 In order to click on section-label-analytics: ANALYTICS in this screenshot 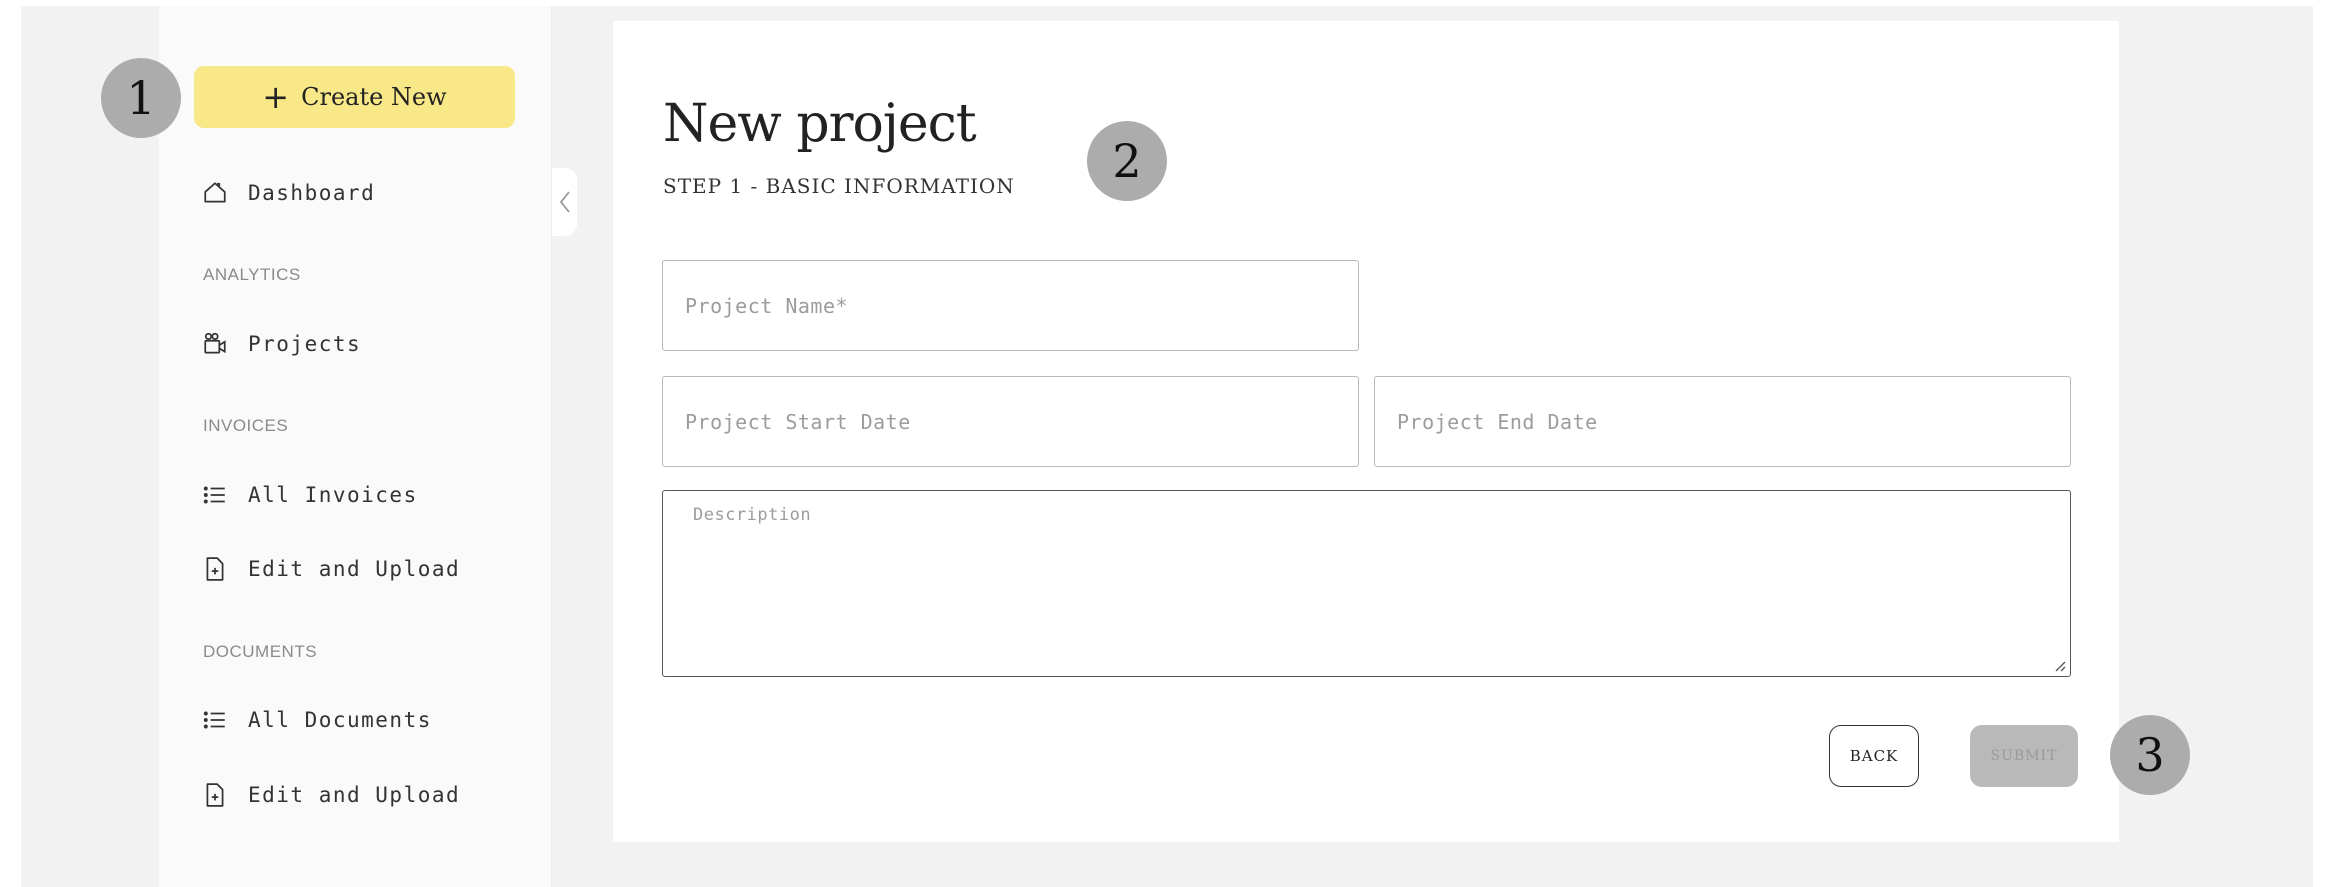, I will do `click(252, 274)`.